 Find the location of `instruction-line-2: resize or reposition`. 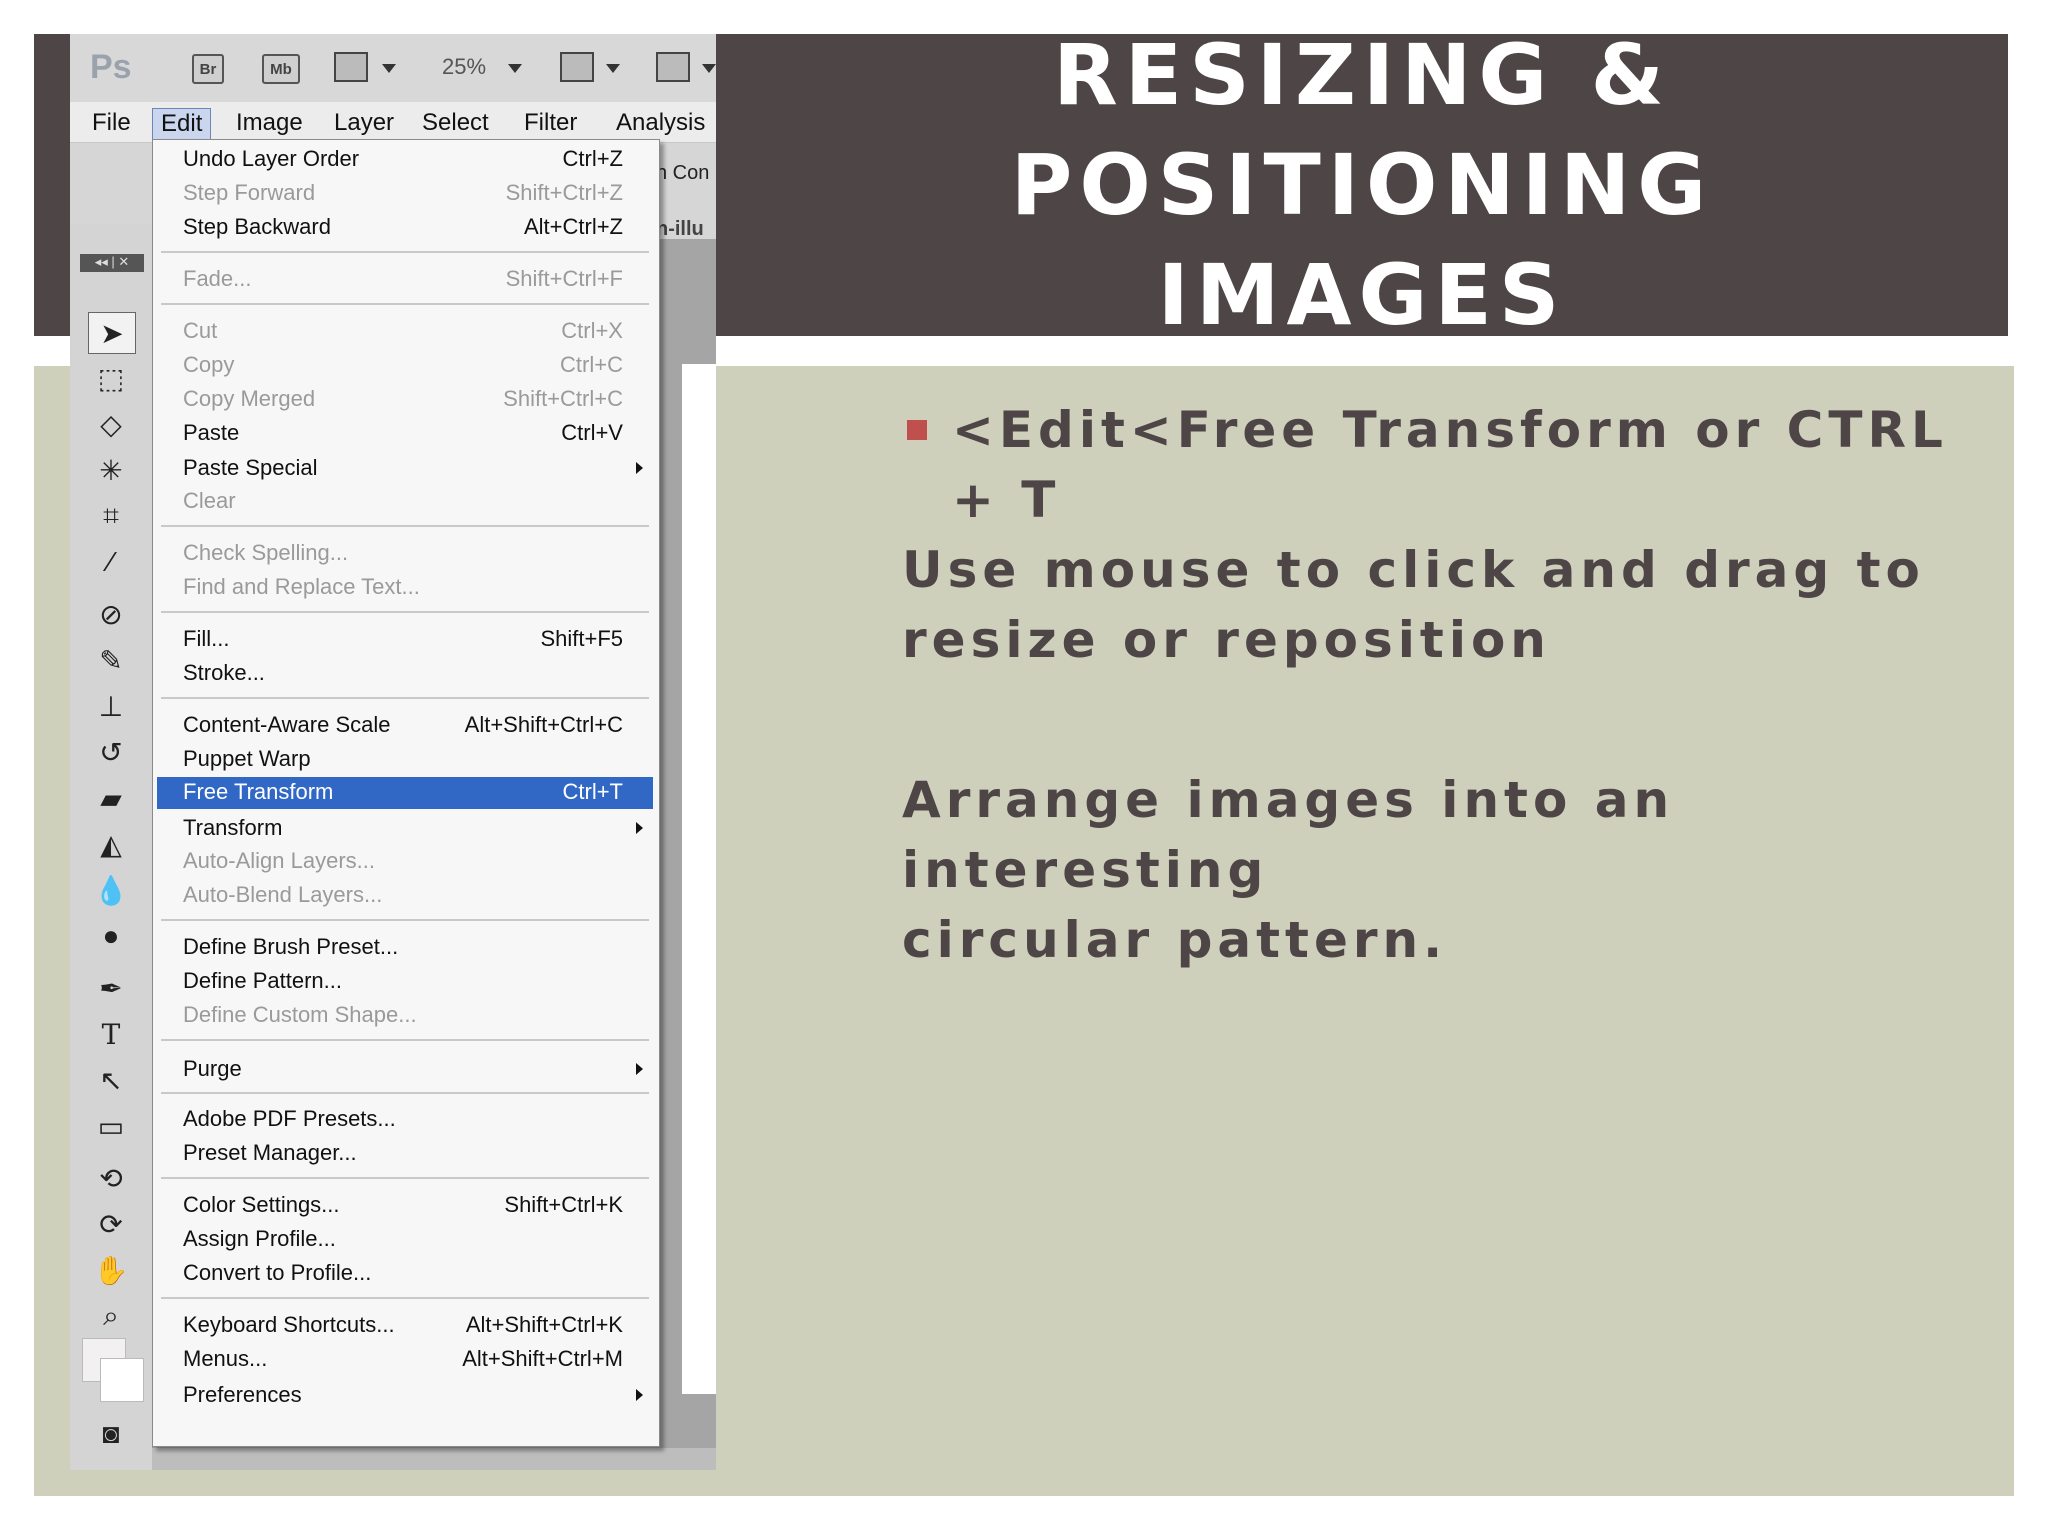

instruction-line-2: resize or reposition is located at coordinates (1226, 640).